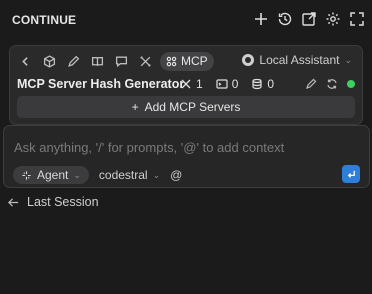 This screenshot has height=294, width=372. Describe the element at coordinates (235, 84) in the screenshot. I see `prompts-count: 0` at that location.